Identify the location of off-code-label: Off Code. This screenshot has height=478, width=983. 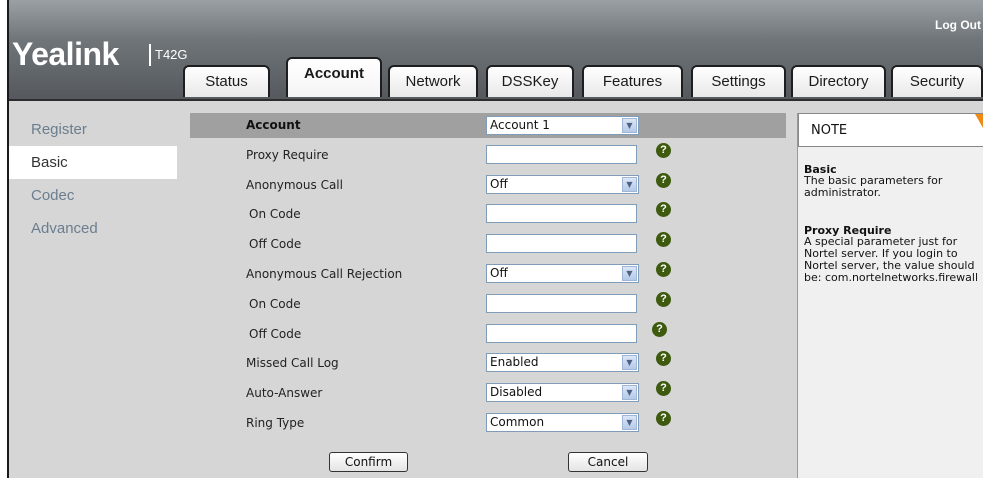
(275, 244).